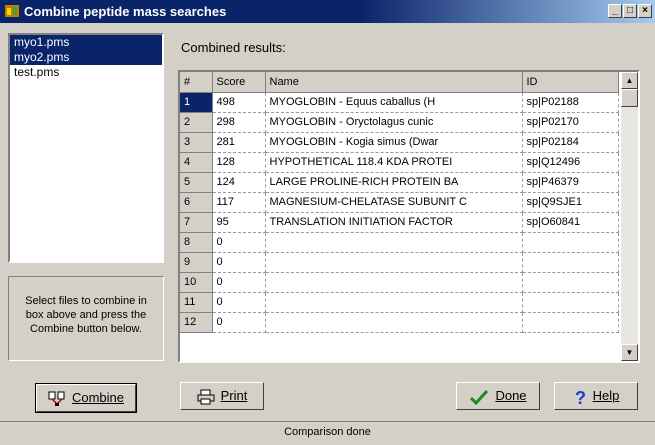 This screenshot has width=655, height=445. I want to click on combine-icon, so click(56, 398).